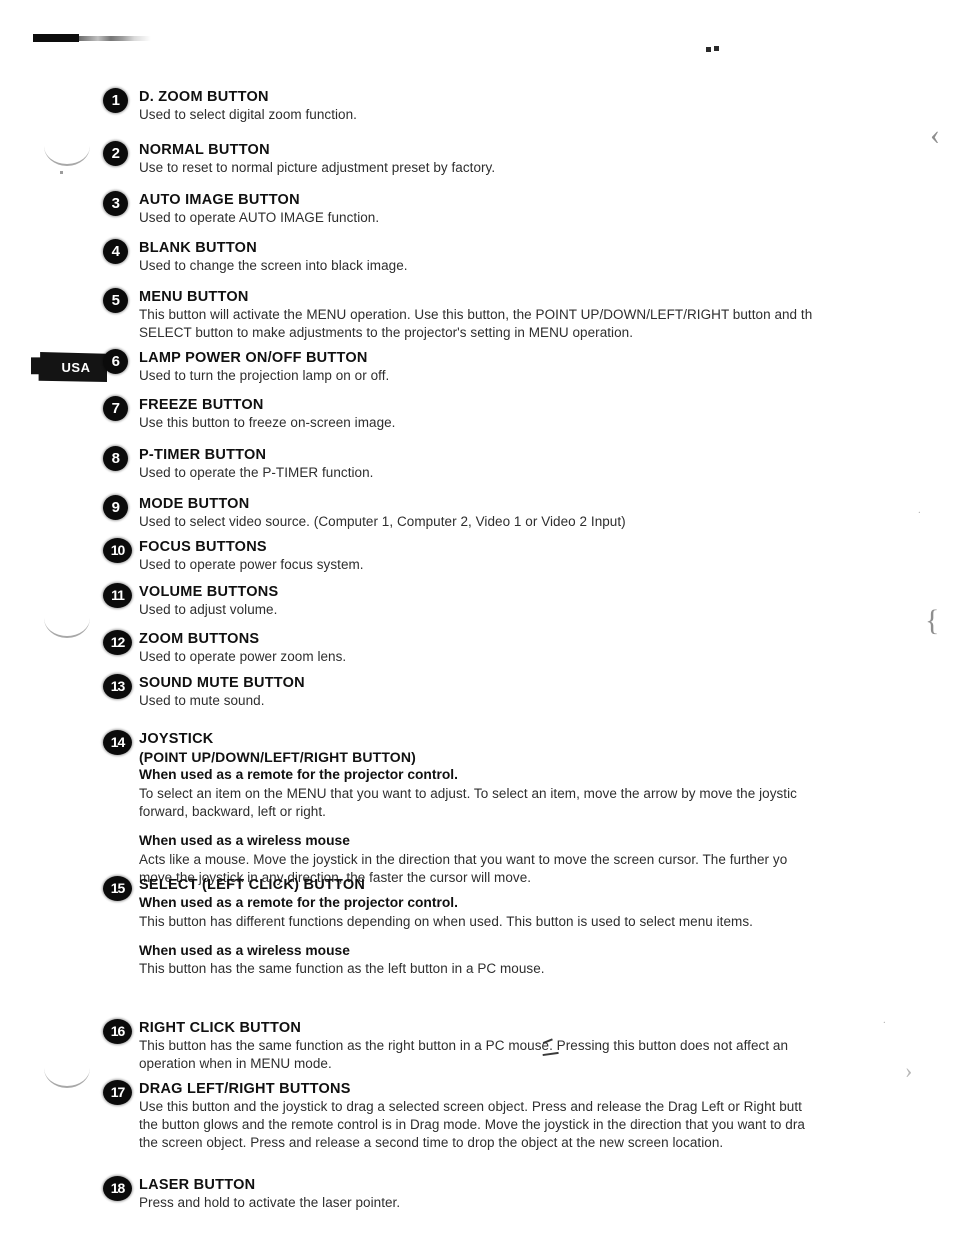 This screenshot has height=1235, width=954. Describe the element at coordinates (201, 405) in the screenshot. I see `item-title-7: FREEZE BUTTON` at that location.